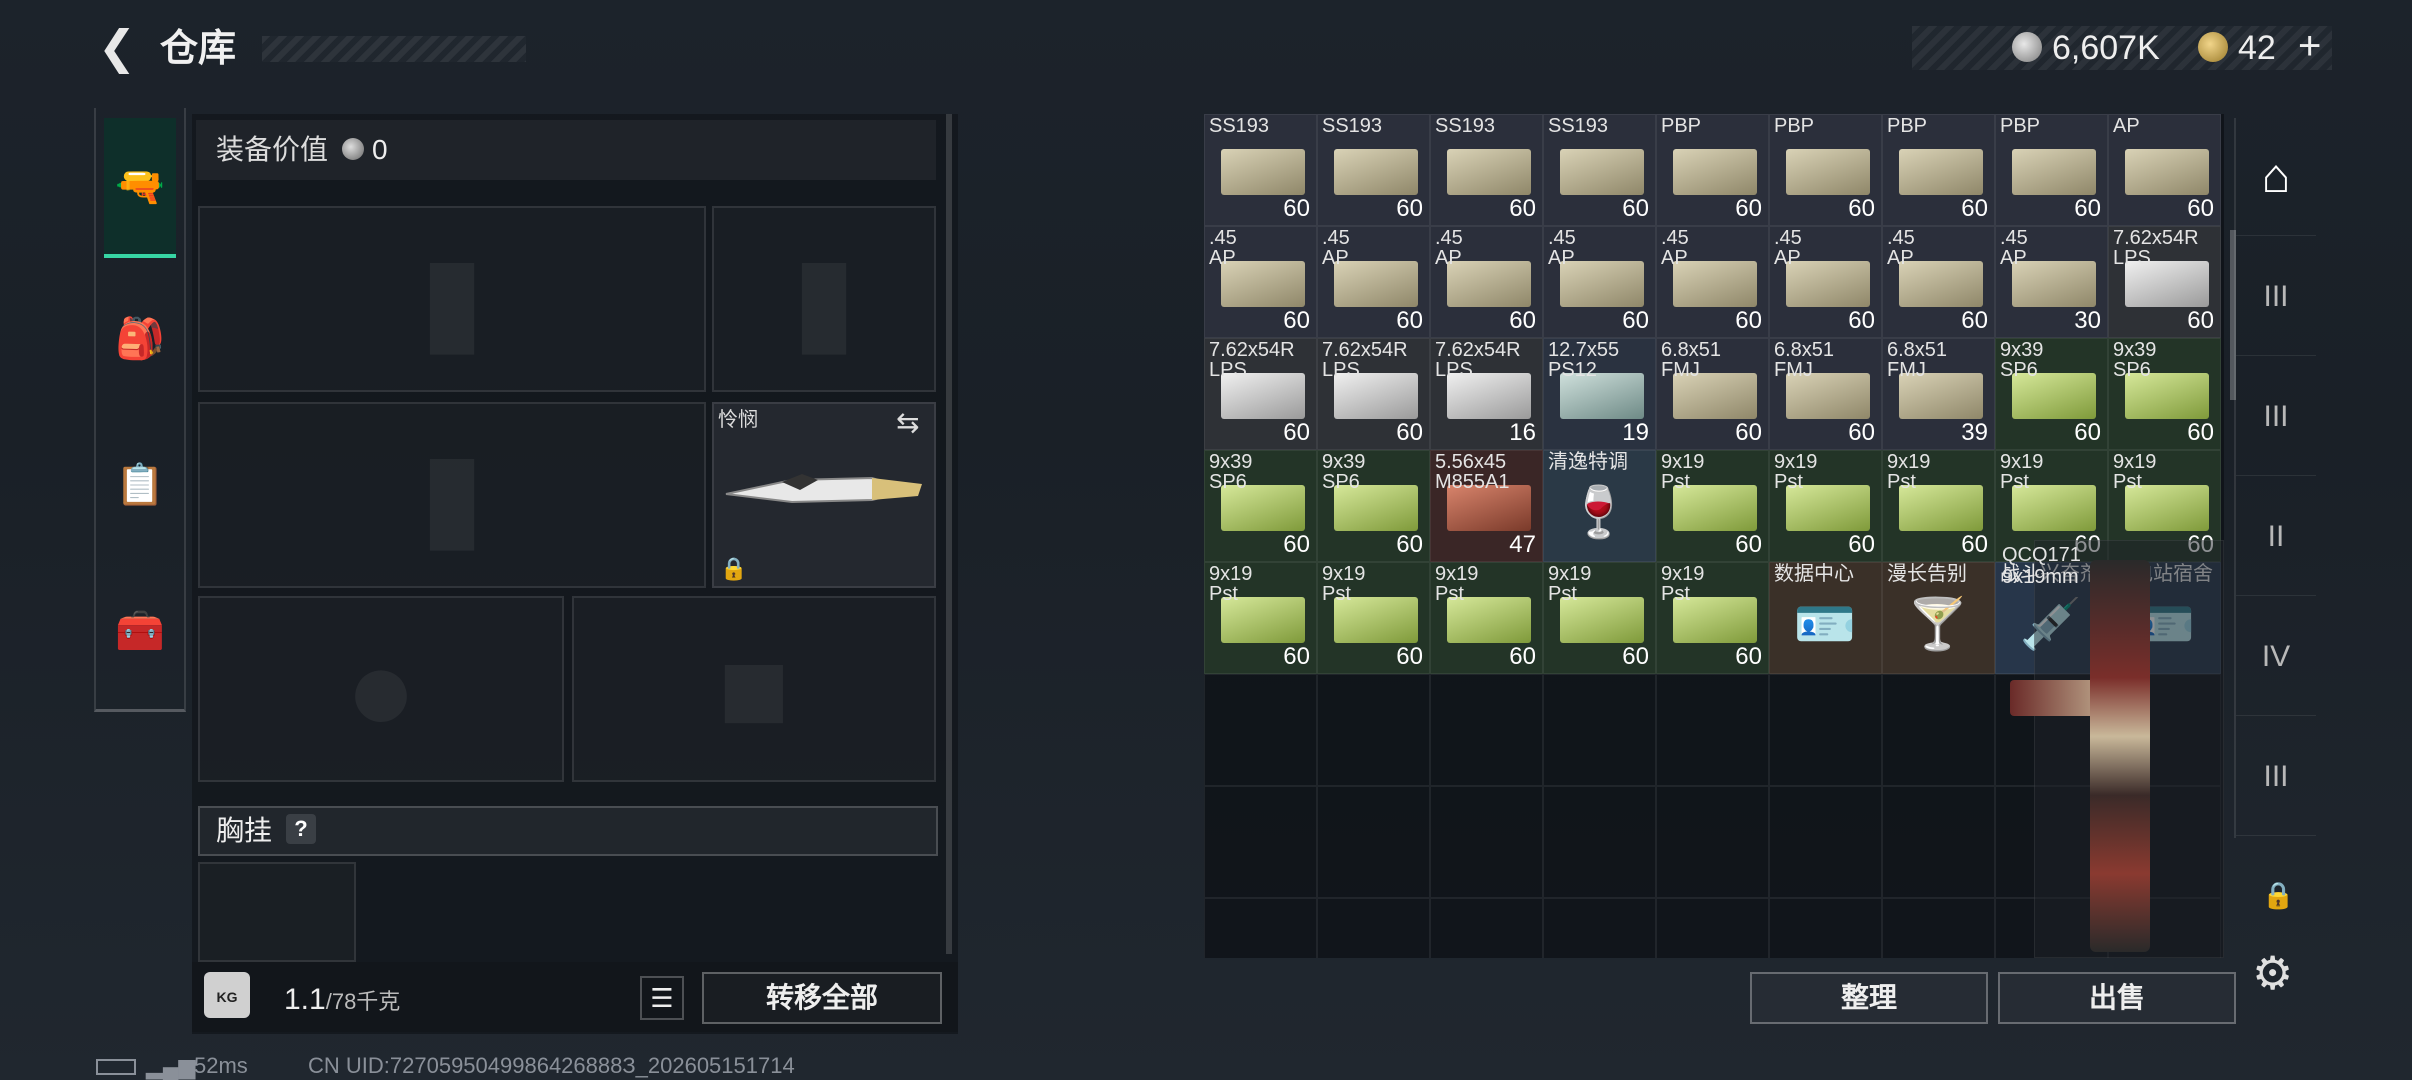  Describe the element at coordinates (2117, 998) in the screenshot. I see `sell-button: 出售` at that location.